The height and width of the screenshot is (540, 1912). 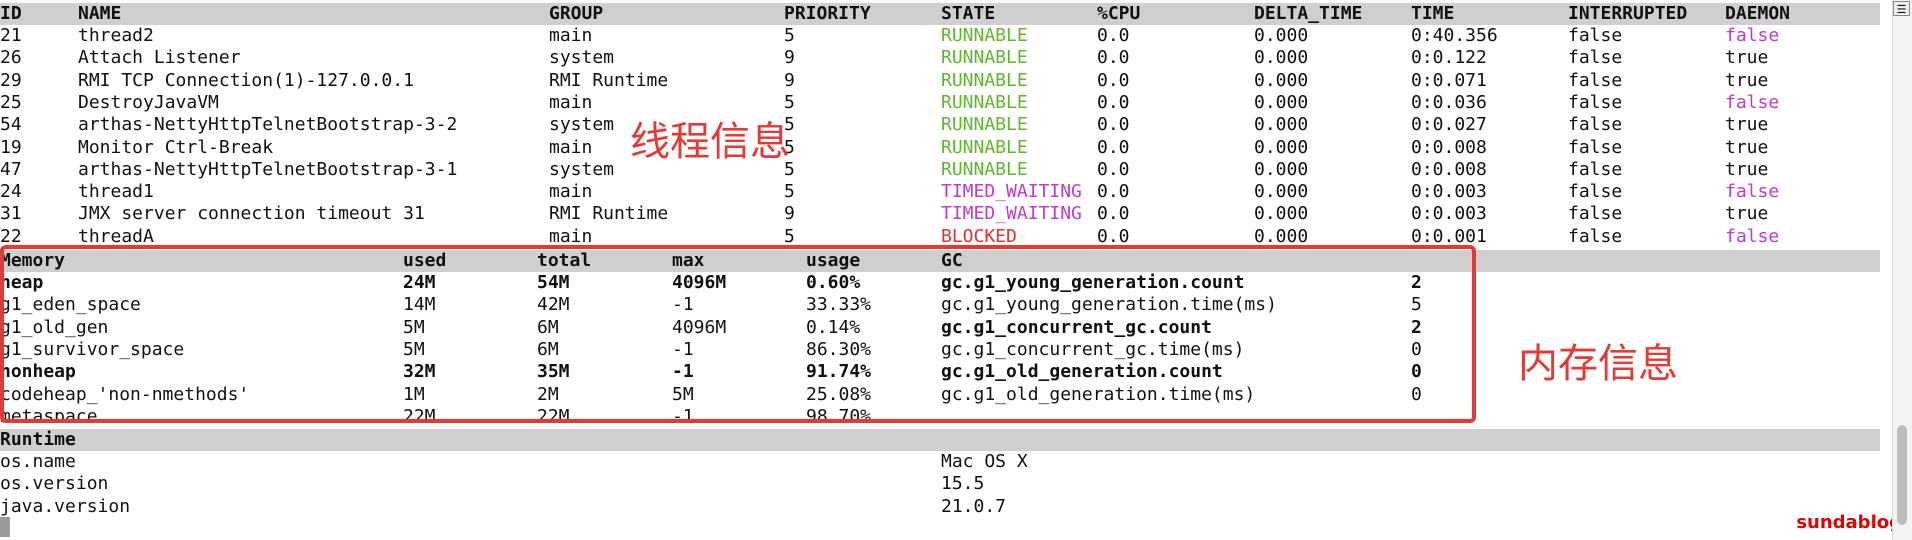 I want to click on thread-cell: 24, so click(x=11, y=192).